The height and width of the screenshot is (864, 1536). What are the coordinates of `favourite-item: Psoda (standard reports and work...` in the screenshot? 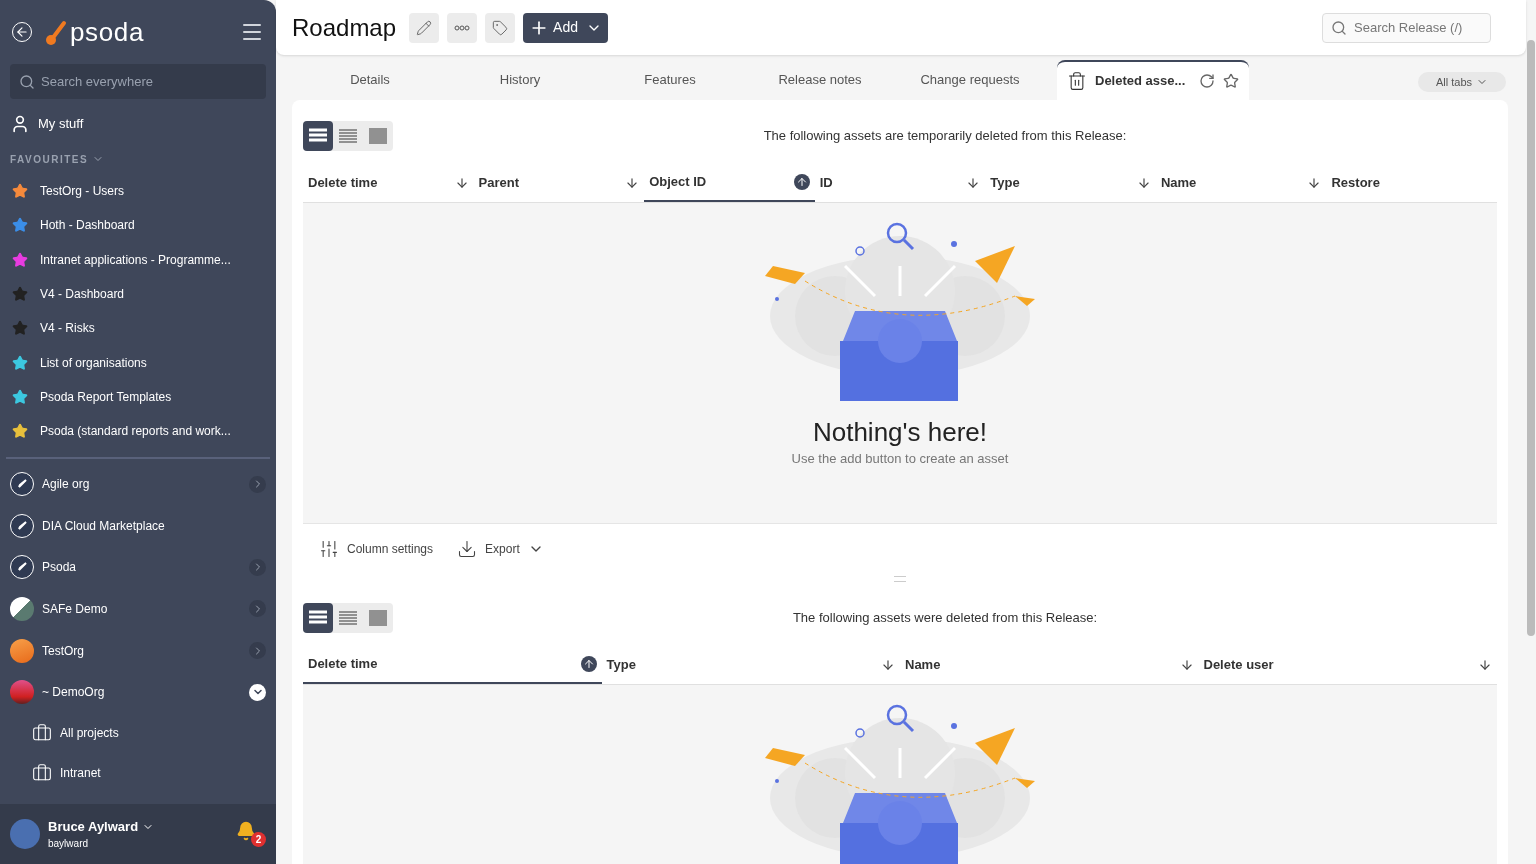 It's located at (138, 431).